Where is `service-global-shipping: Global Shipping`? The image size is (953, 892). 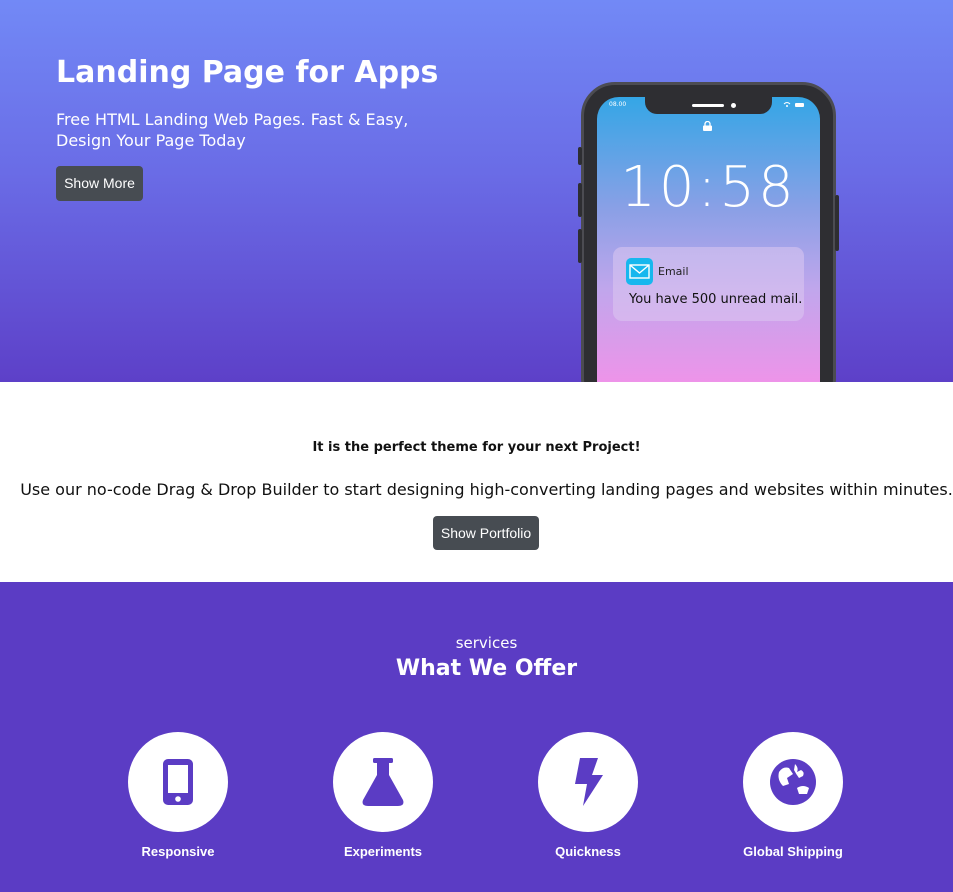 service-global-shipping: Global Shipping is located at coordinates (793, 795).